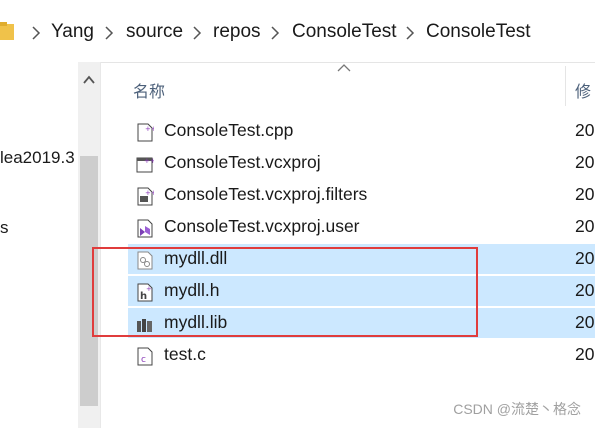  Describe the element at coordinates (154, 32) in the screenshot. I see `breadcrumb-source: source` at that location.